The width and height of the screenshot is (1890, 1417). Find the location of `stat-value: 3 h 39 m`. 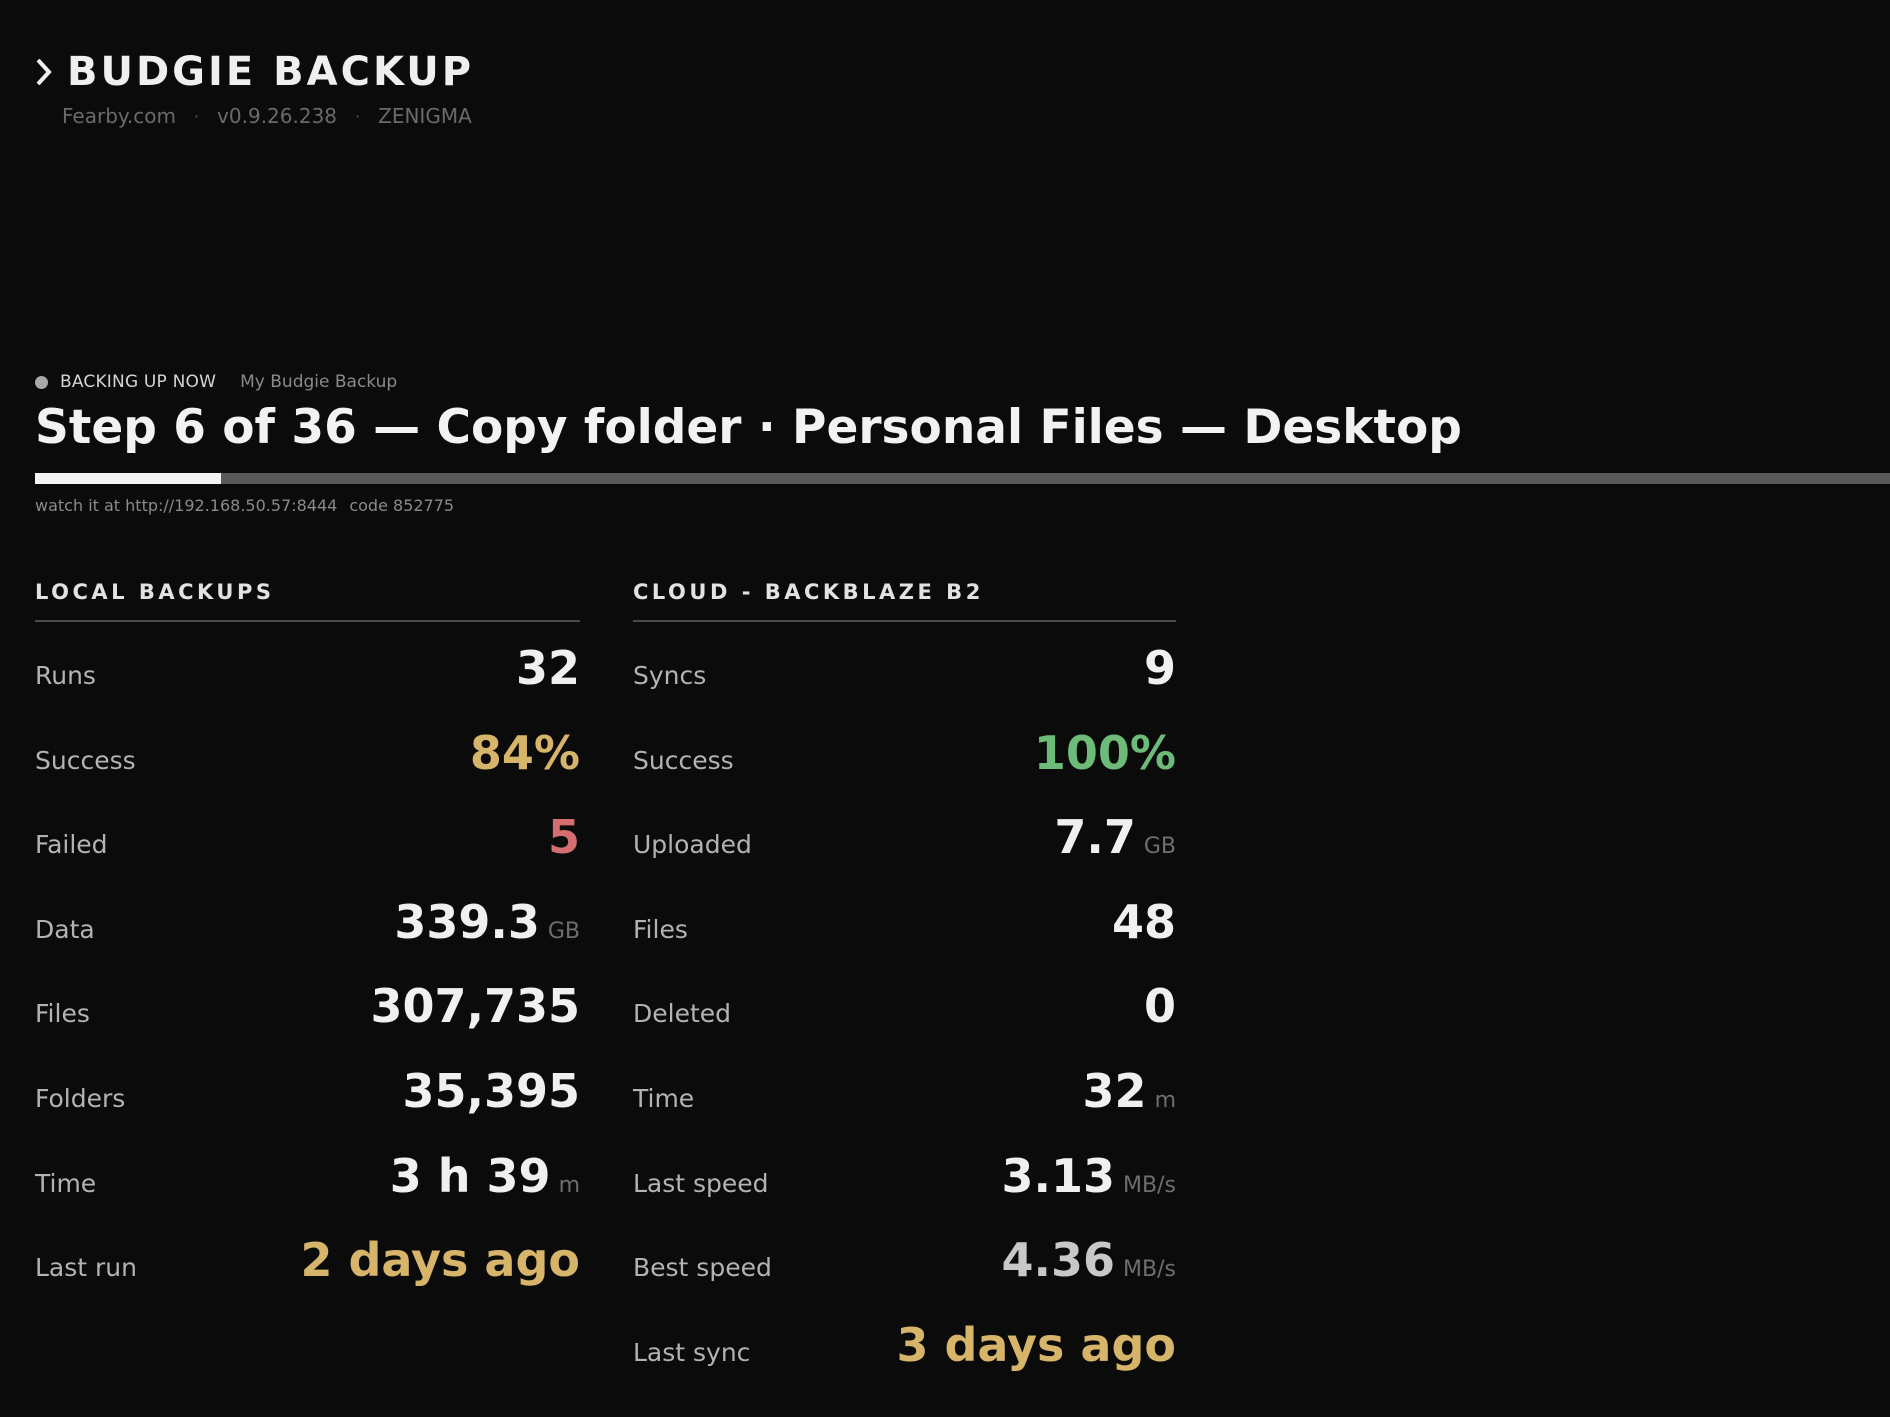

stat-value: 3 h 39 m is located at coordinates (485, 1181).